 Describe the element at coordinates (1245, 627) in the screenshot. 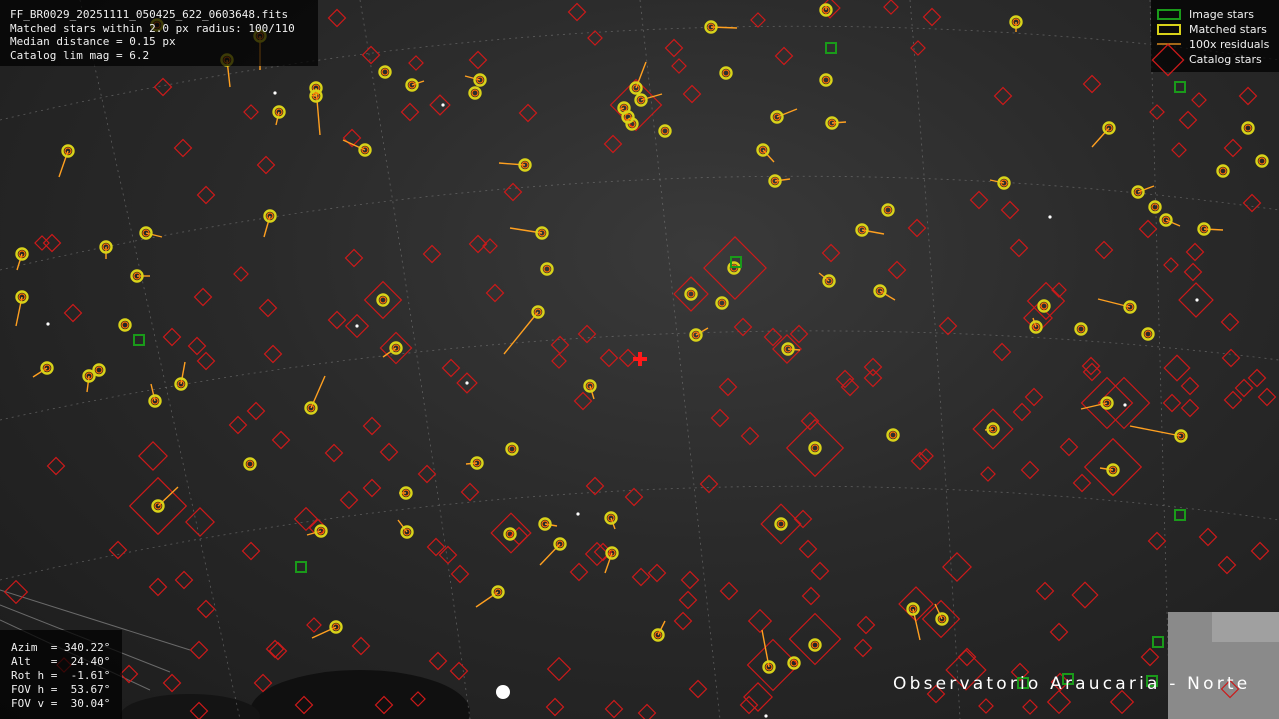

I see `building-silhouette` at that location.